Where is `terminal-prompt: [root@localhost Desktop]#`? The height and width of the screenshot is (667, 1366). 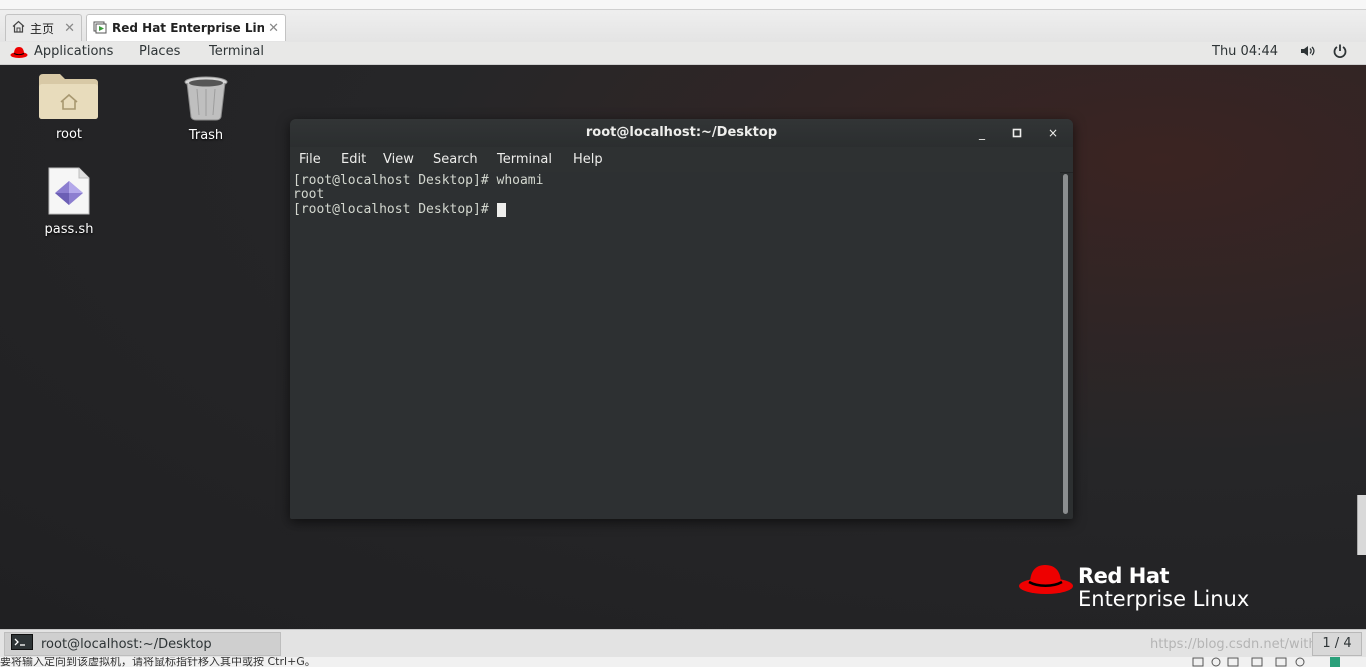 terminal-prompt: [root@localhost Desktop]# is located at coordinates (395, 209).